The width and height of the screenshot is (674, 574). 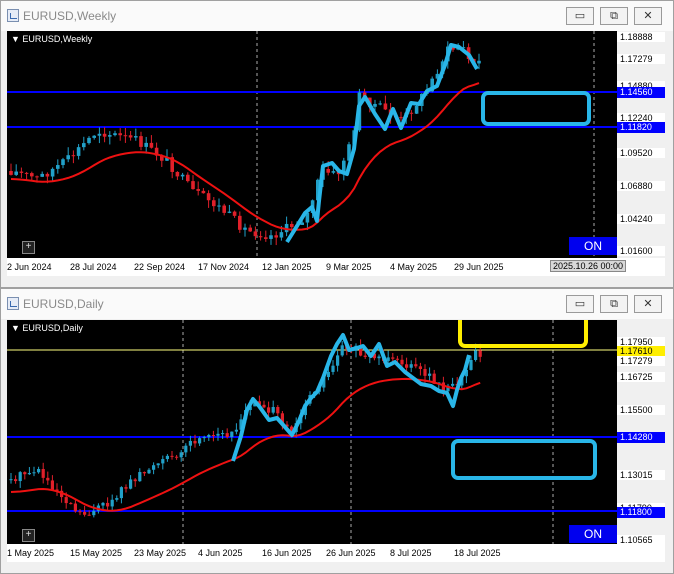 What do you see at coordinates (593, 246) in the screenshot?
I see `weekly-on-button: ON` at bounding box center [593, 246].